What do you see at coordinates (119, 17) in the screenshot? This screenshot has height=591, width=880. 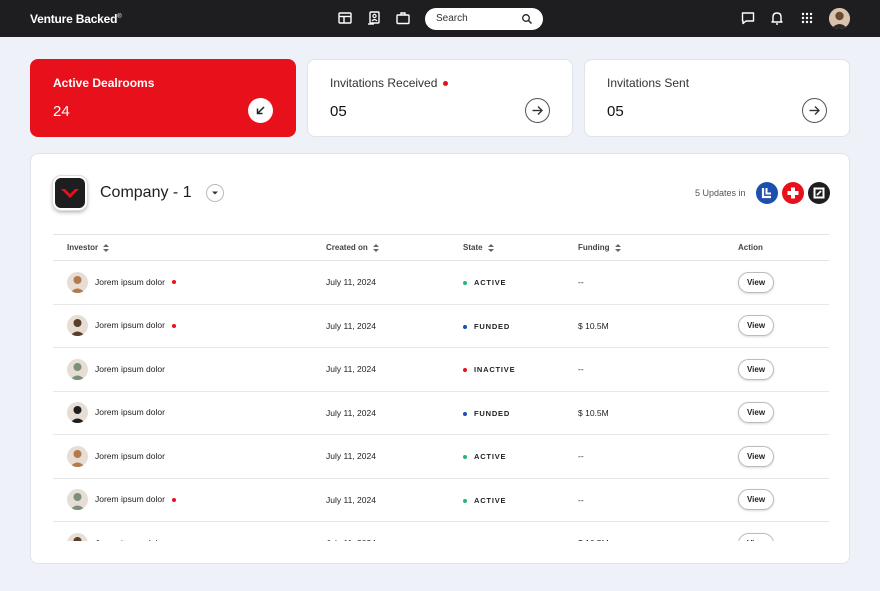 I see `brand-mark: ®` at bounding box center [119, 17].